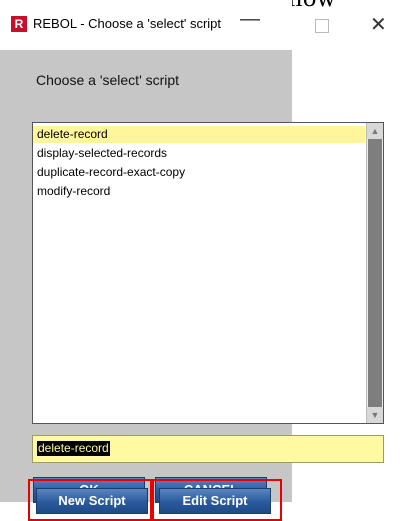  Describe the element at coordinates (250, 19) in the screenshot. I see `minimize-icon: —` at that location.